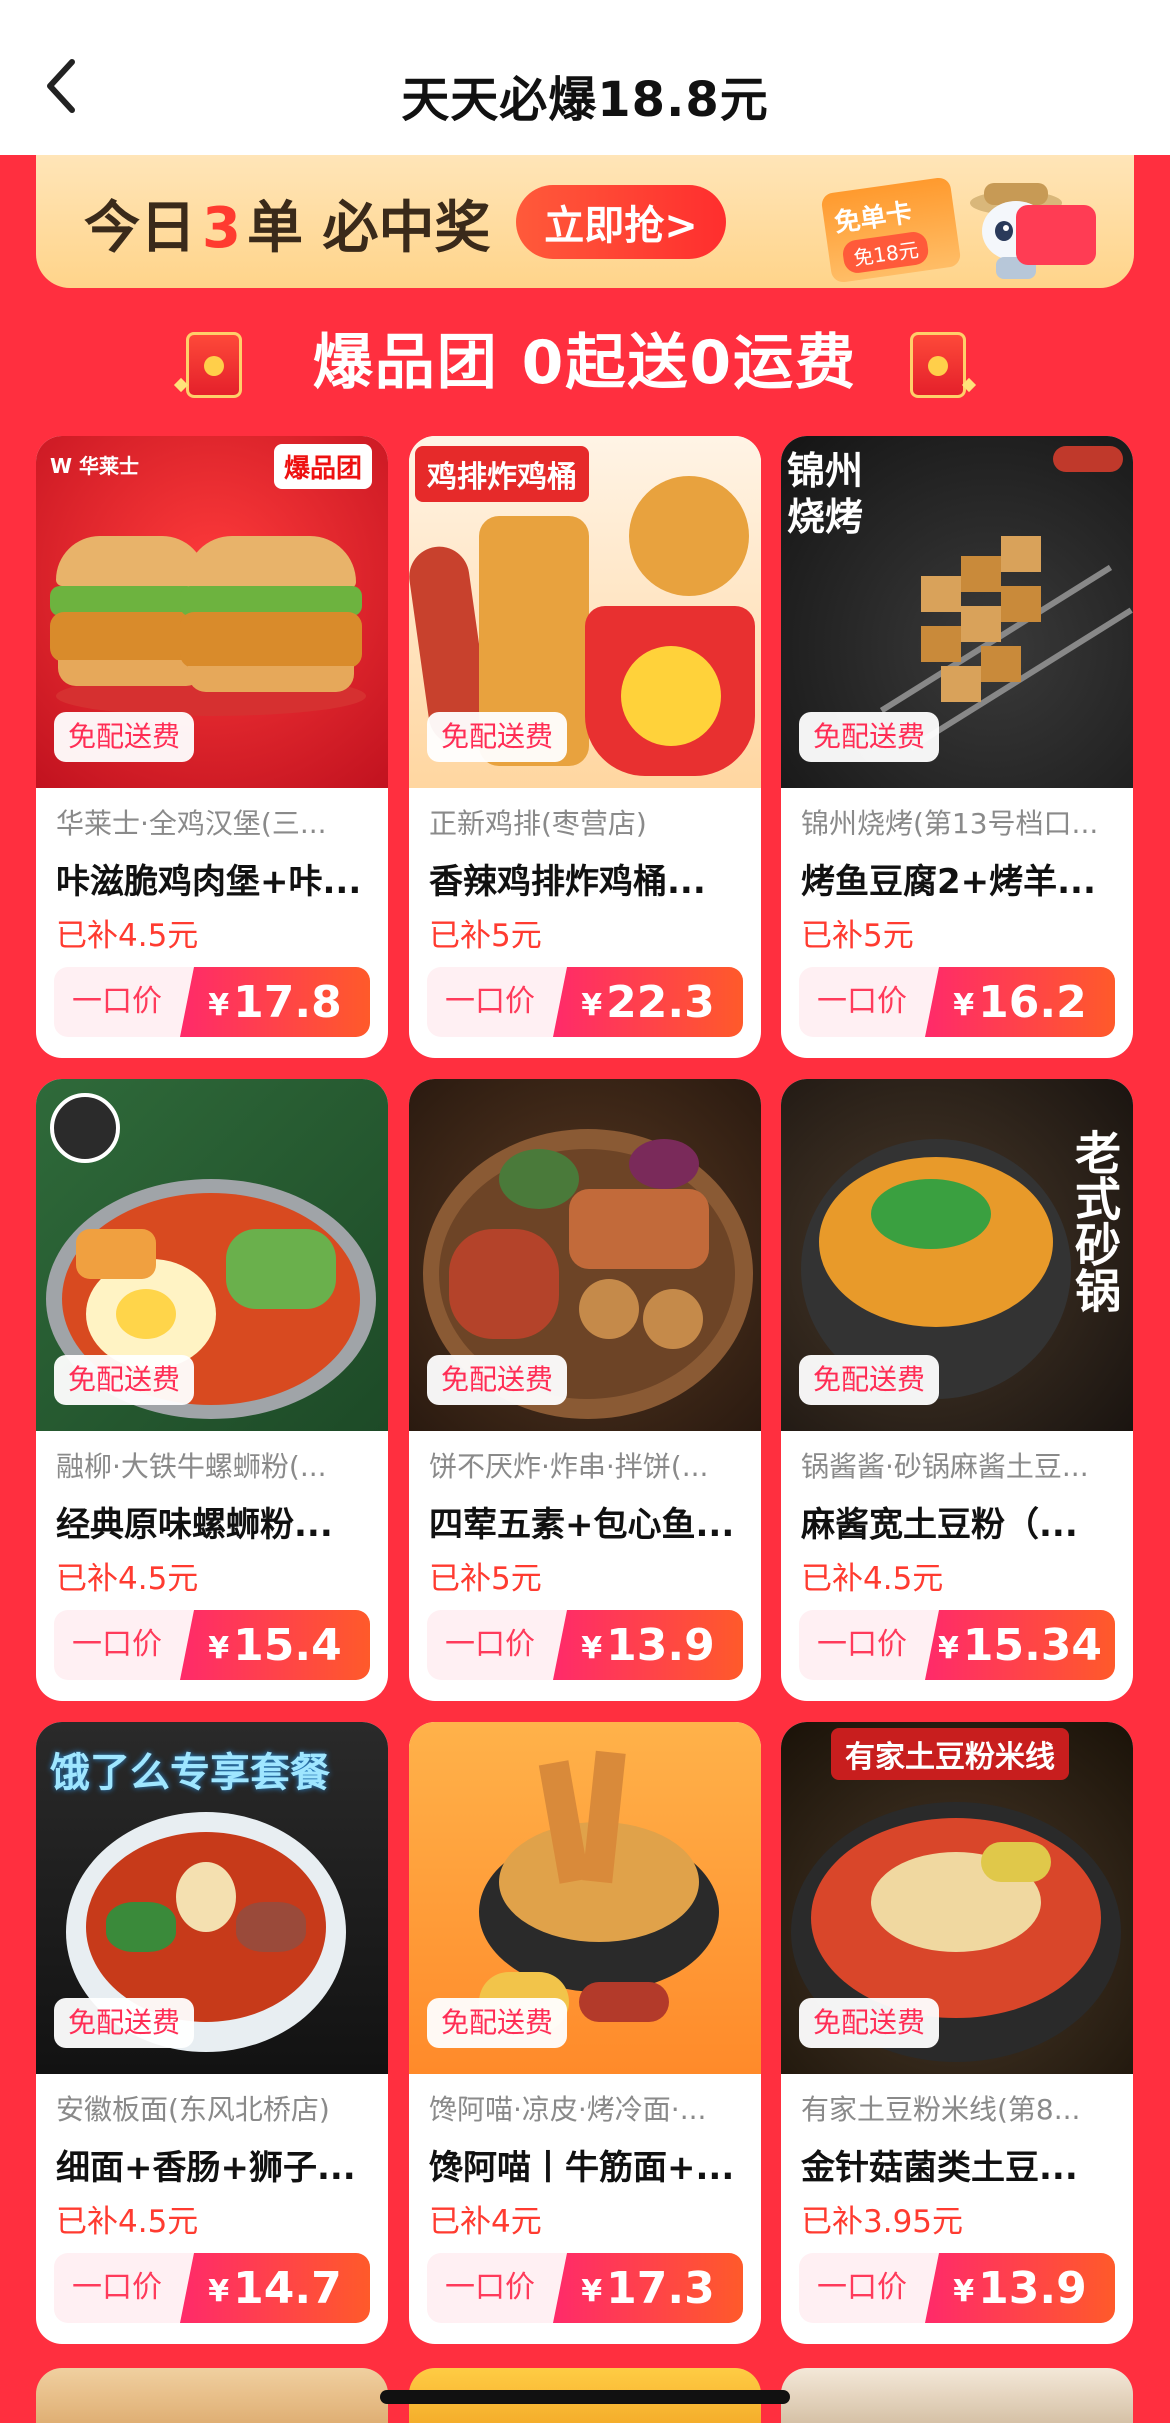  I want to click on image-tag: 饿了么专享套餐, so click(190, 1773).